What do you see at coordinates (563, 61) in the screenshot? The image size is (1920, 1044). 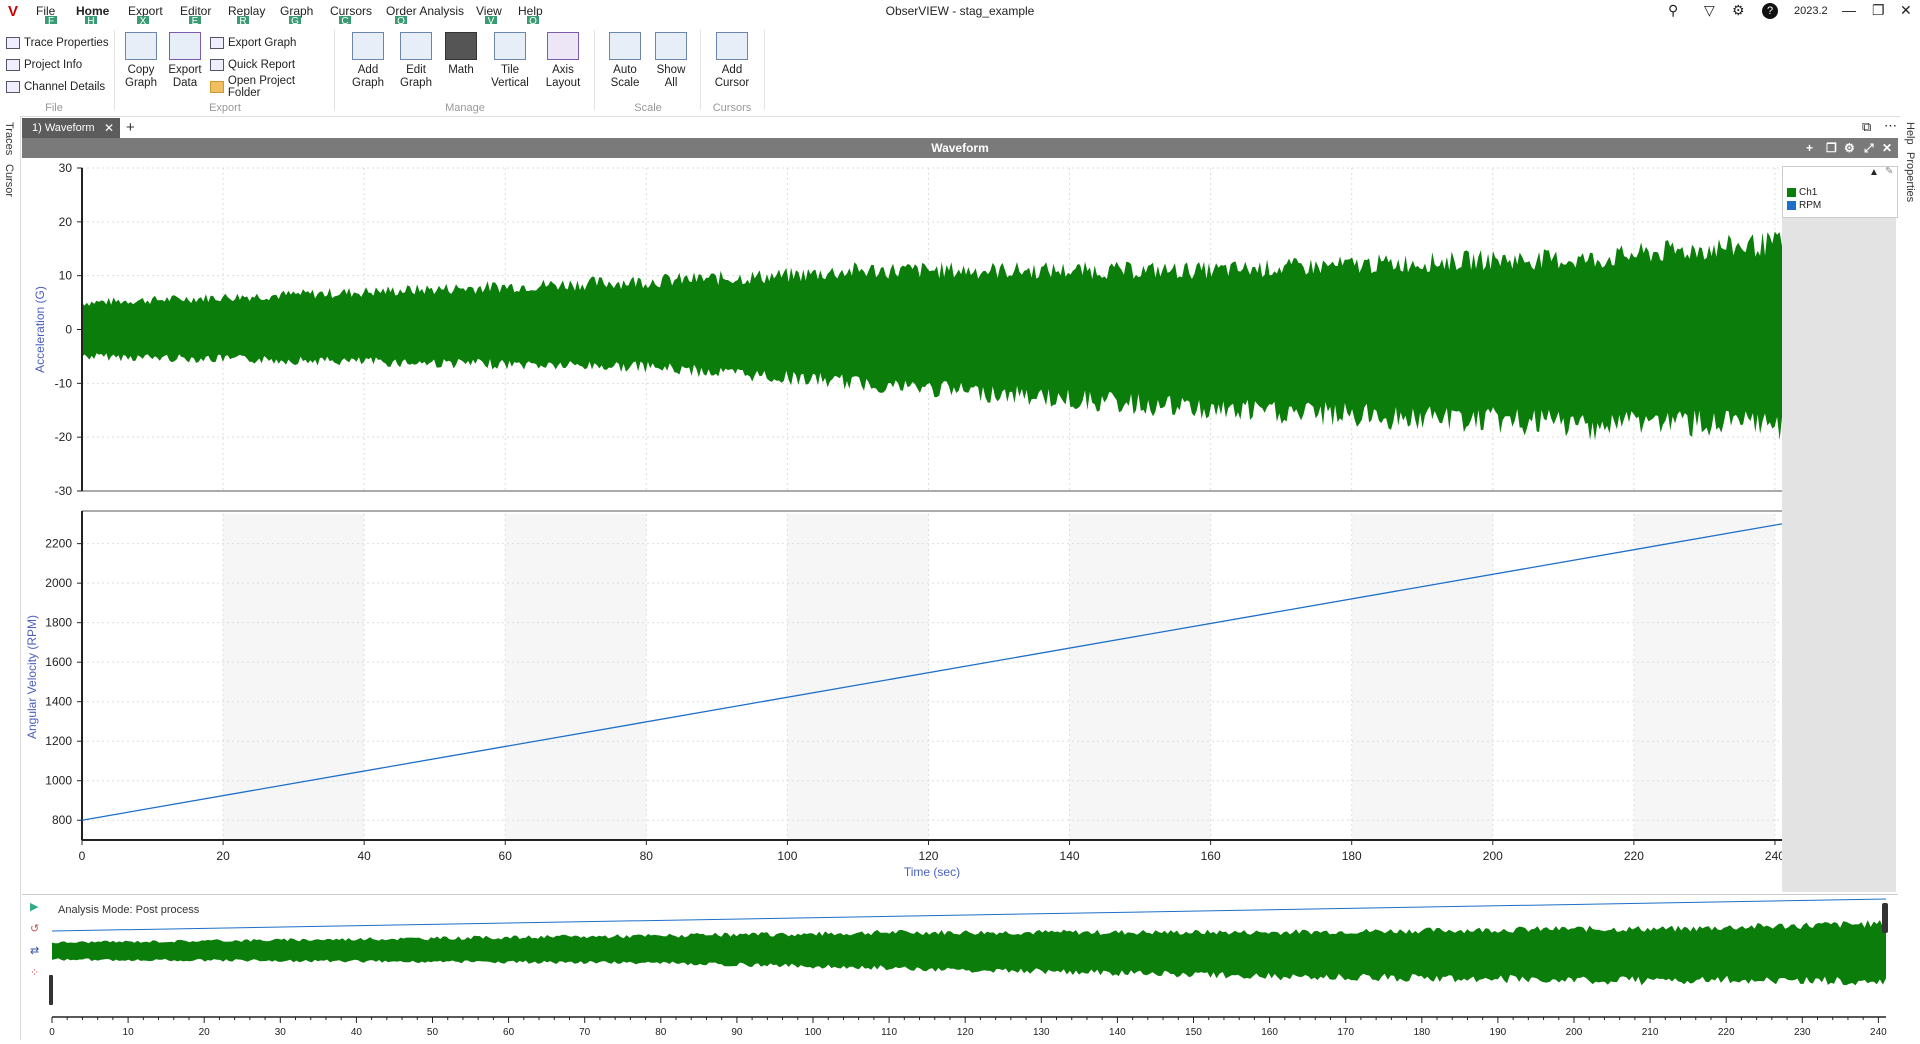 I see `axis-layout-button: Axis Layout` at bounding box center [563, 61].